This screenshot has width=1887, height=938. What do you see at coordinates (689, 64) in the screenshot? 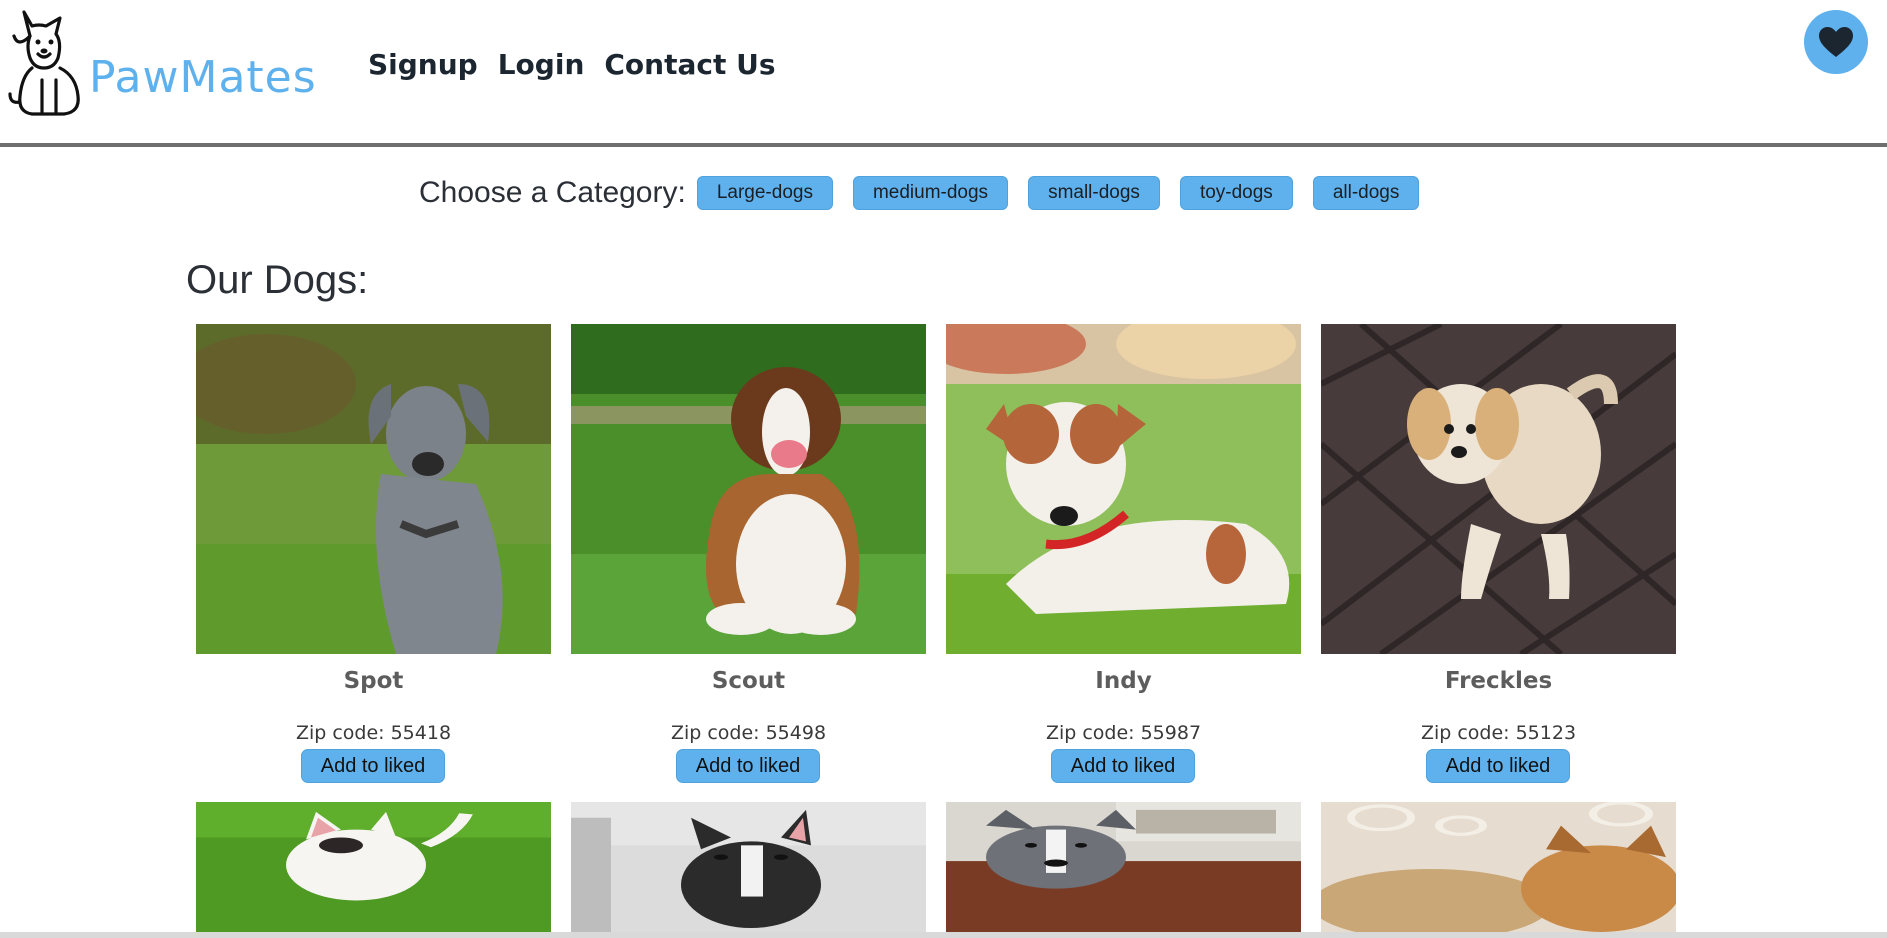
I see `nav-contact-link: Contact Us` at bounding box center [689, 64].